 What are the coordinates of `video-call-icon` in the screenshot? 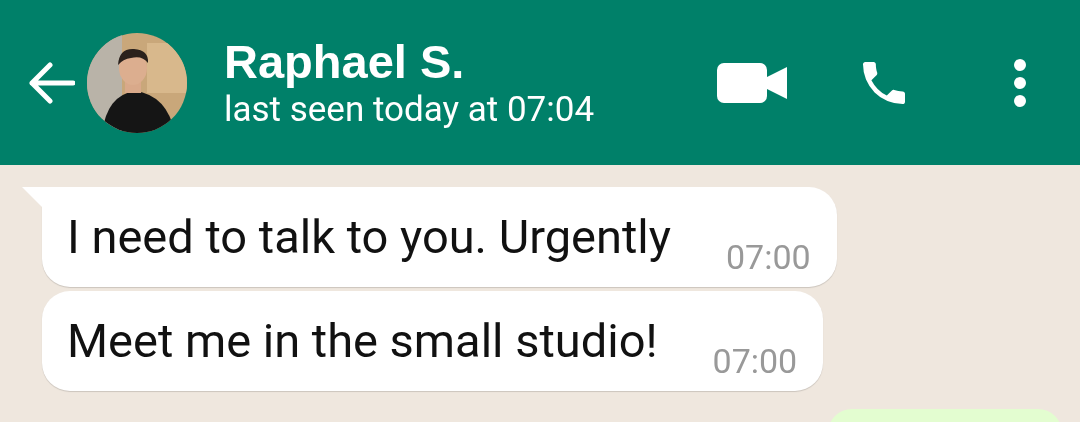 It's located at (752, 82).